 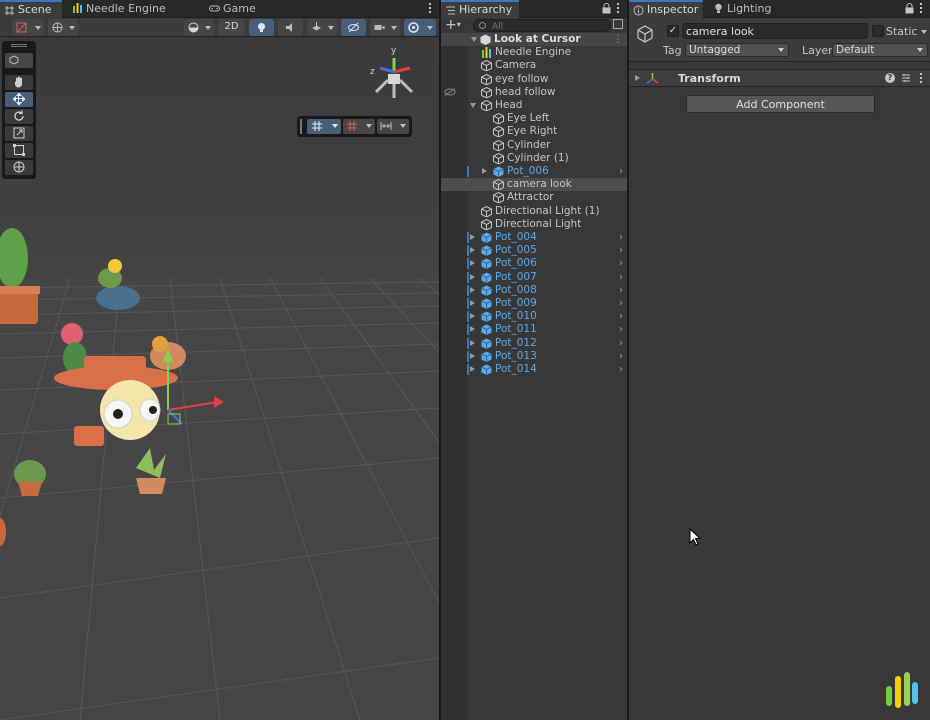 I want to click on gizmo-orientation-dropdown, so click(x=63, y=27).